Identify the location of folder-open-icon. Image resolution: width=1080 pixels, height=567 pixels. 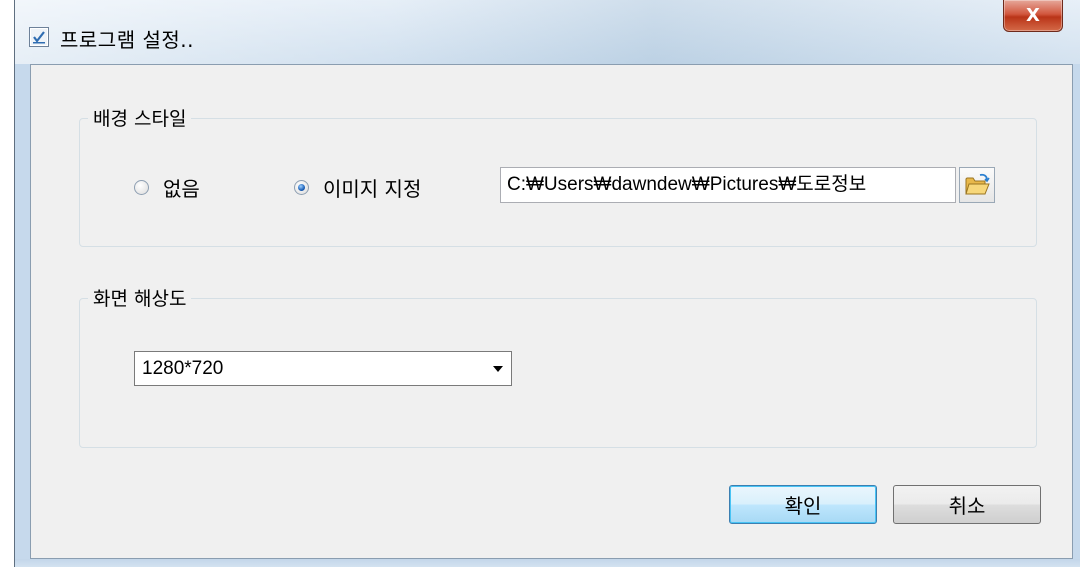
(977, 184).